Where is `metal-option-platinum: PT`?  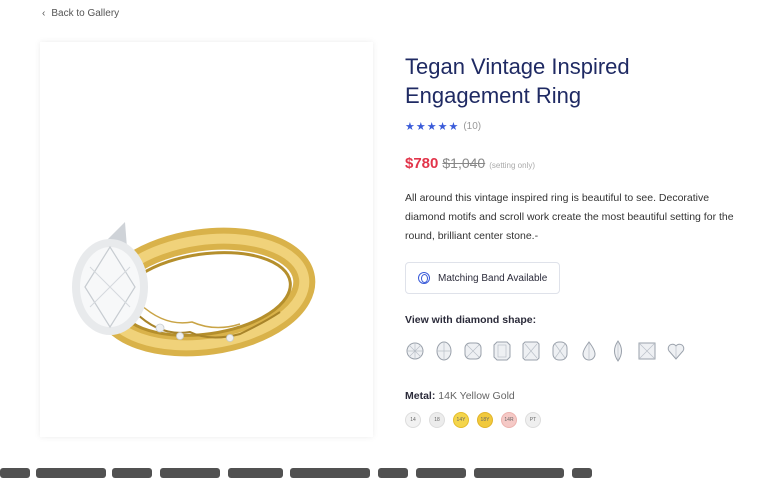
metal-option-platinum: PT is located at coordinates (533, 420).